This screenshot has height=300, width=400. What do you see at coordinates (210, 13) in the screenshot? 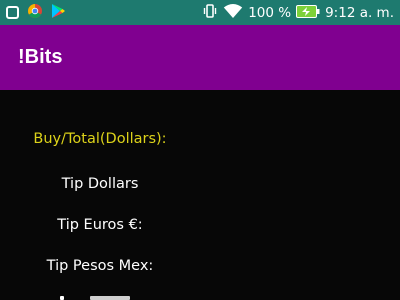
I see `vibrate-icon` at bounding box center [210, 13].